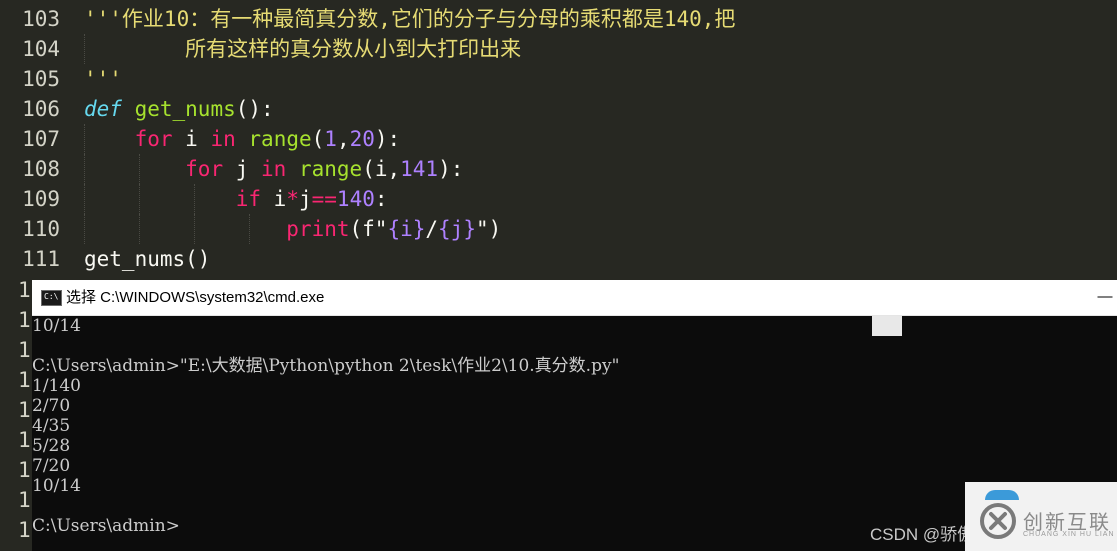 The image size is (1117, 551). What do you see at coordinates (355, 199) in the screenshot?
I see `code-token: 140` at bounding box center [355, 199].